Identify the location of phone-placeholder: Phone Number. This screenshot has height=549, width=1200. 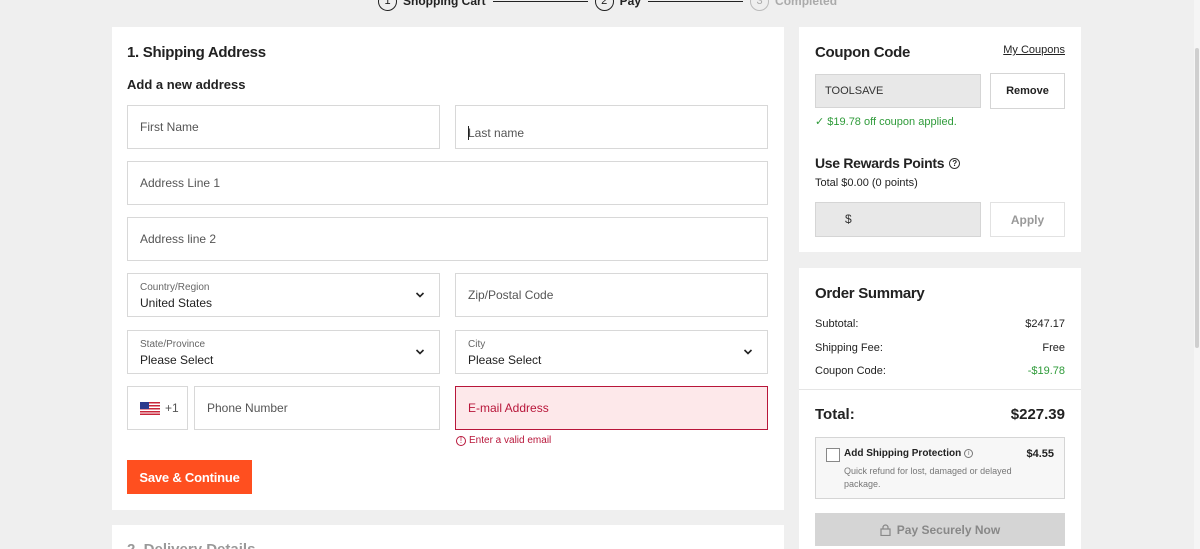
(247, 408).